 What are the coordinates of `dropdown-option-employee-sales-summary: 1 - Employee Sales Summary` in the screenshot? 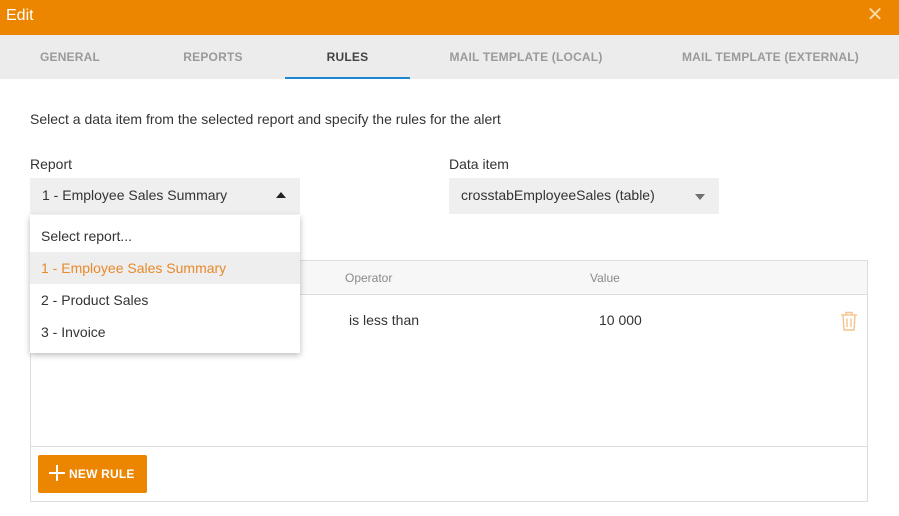 It's located at (165, 268).